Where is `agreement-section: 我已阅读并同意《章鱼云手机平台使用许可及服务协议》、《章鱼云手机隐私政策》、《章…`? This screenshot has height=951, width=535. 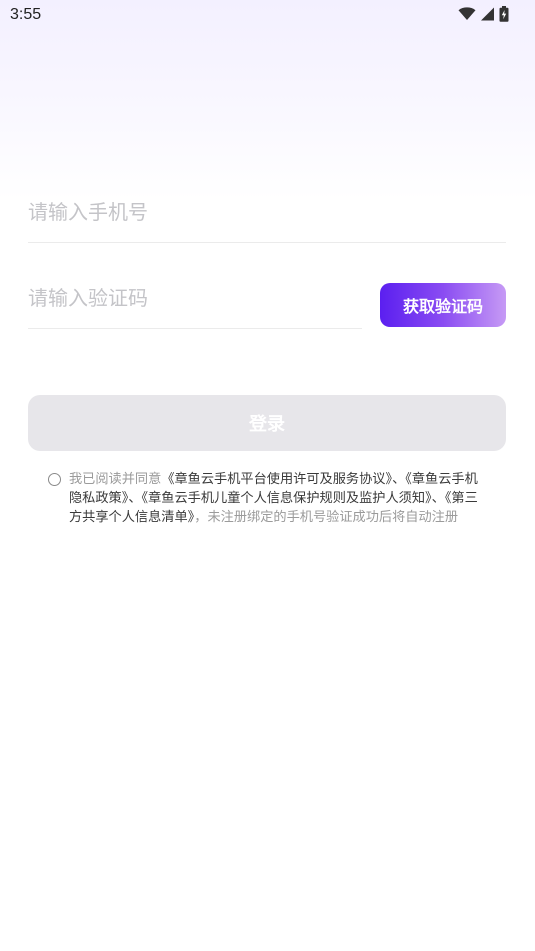 agreement-section: 我已阅读并同意《章鱼云手机平台使用许可及服务协议》、《章鱼云手机隐私政策》、《章… is located at coordinates (268, 498).